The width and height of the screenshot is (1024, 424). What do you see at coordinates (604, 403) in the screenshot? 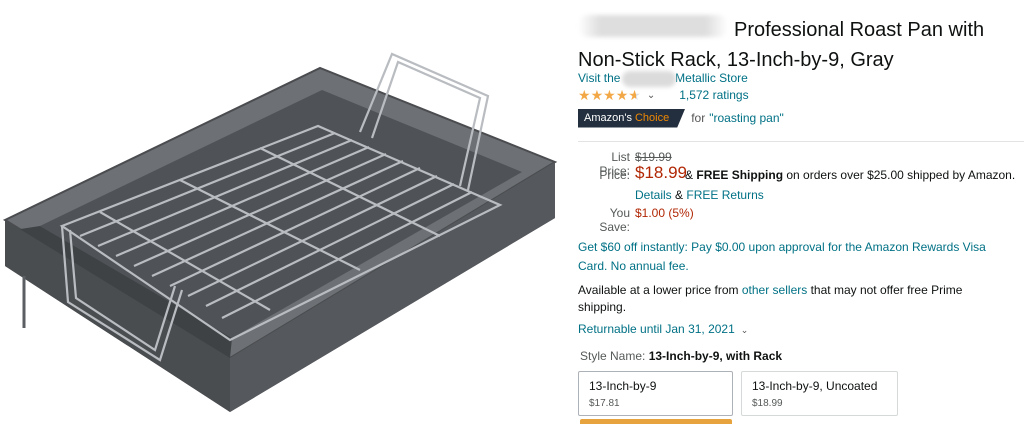
I see `style-option-price: $17.81` at bounding box center [604, 403].